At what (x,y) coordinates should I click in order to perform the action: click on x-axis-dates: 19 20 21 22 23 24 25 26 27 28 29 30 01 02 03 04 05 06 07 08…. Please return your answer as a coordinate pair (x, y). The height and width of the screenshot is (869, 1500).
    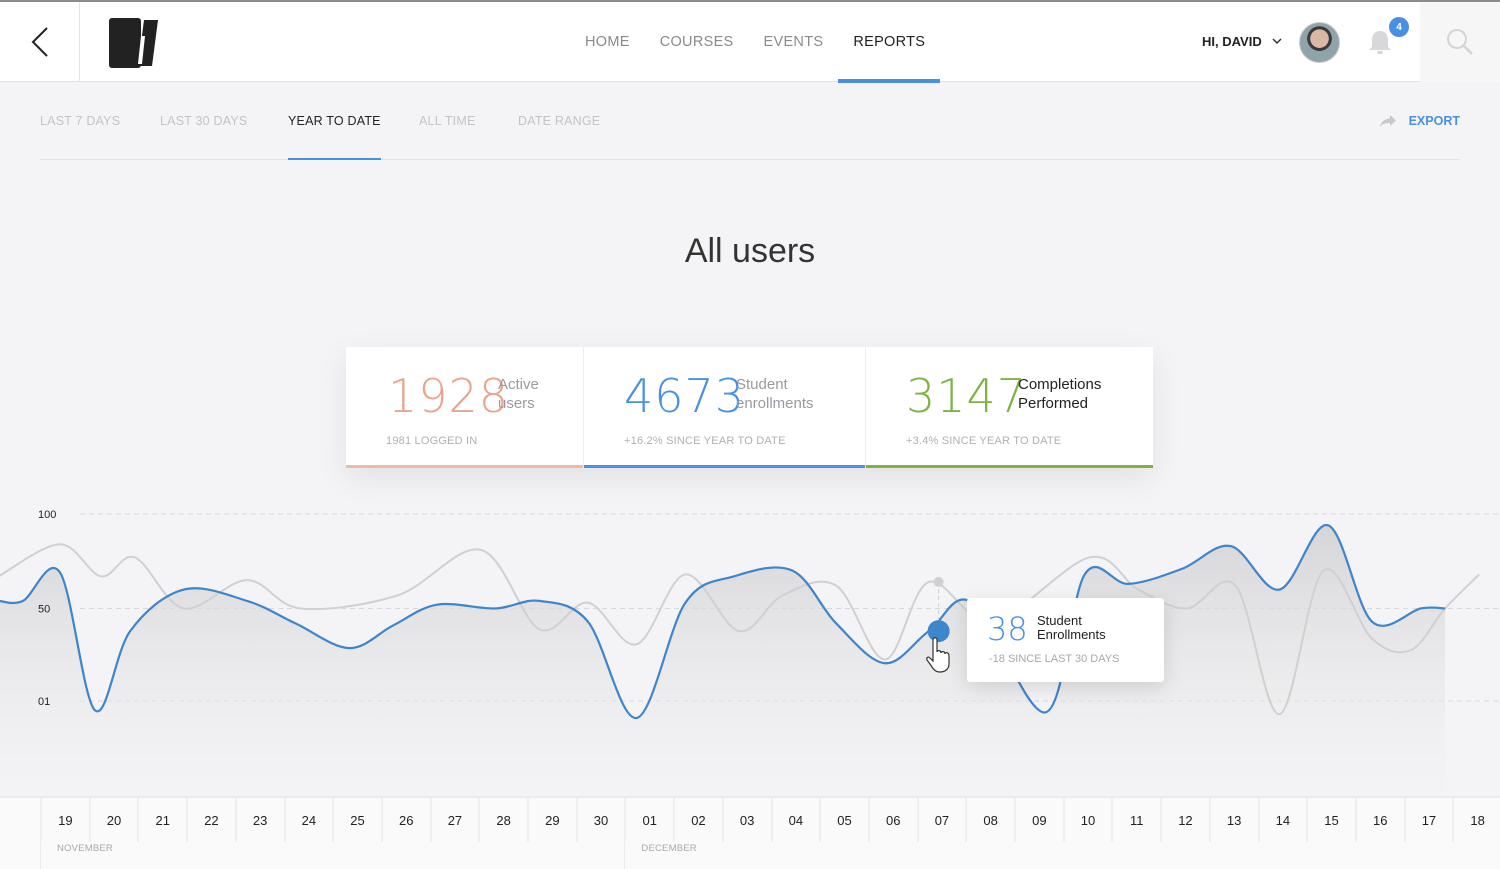
    Looking at the image, I should click on (750, 832).